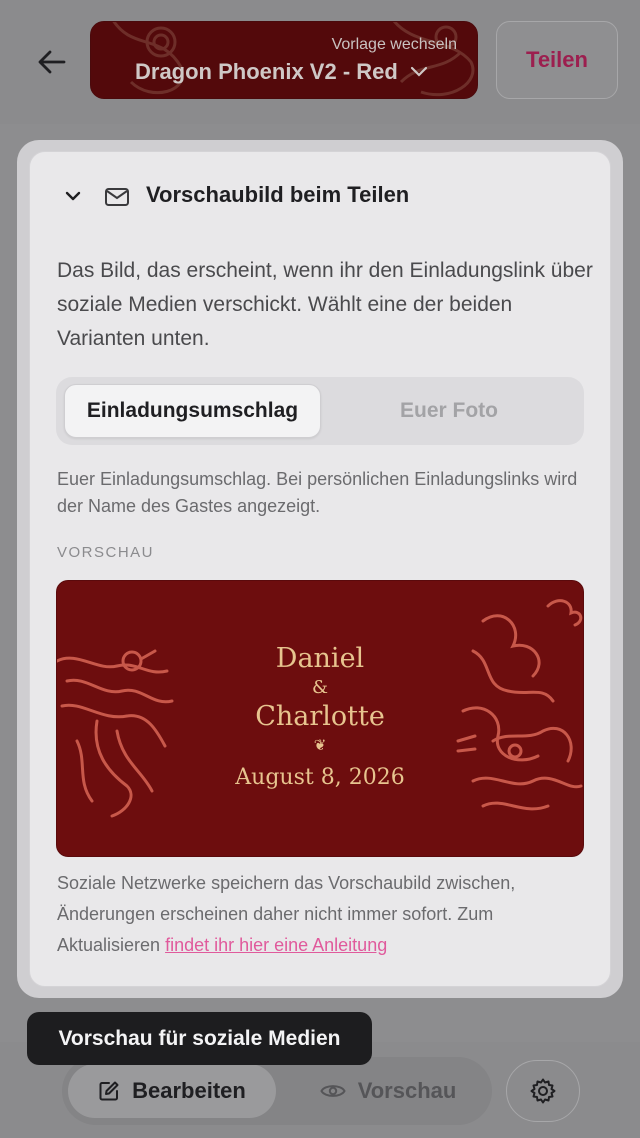 The image size is (640, 1138). Describe the element at coordinates (449, 411) in the screenshot. I see `option-photo: Euer Foto` at that location.